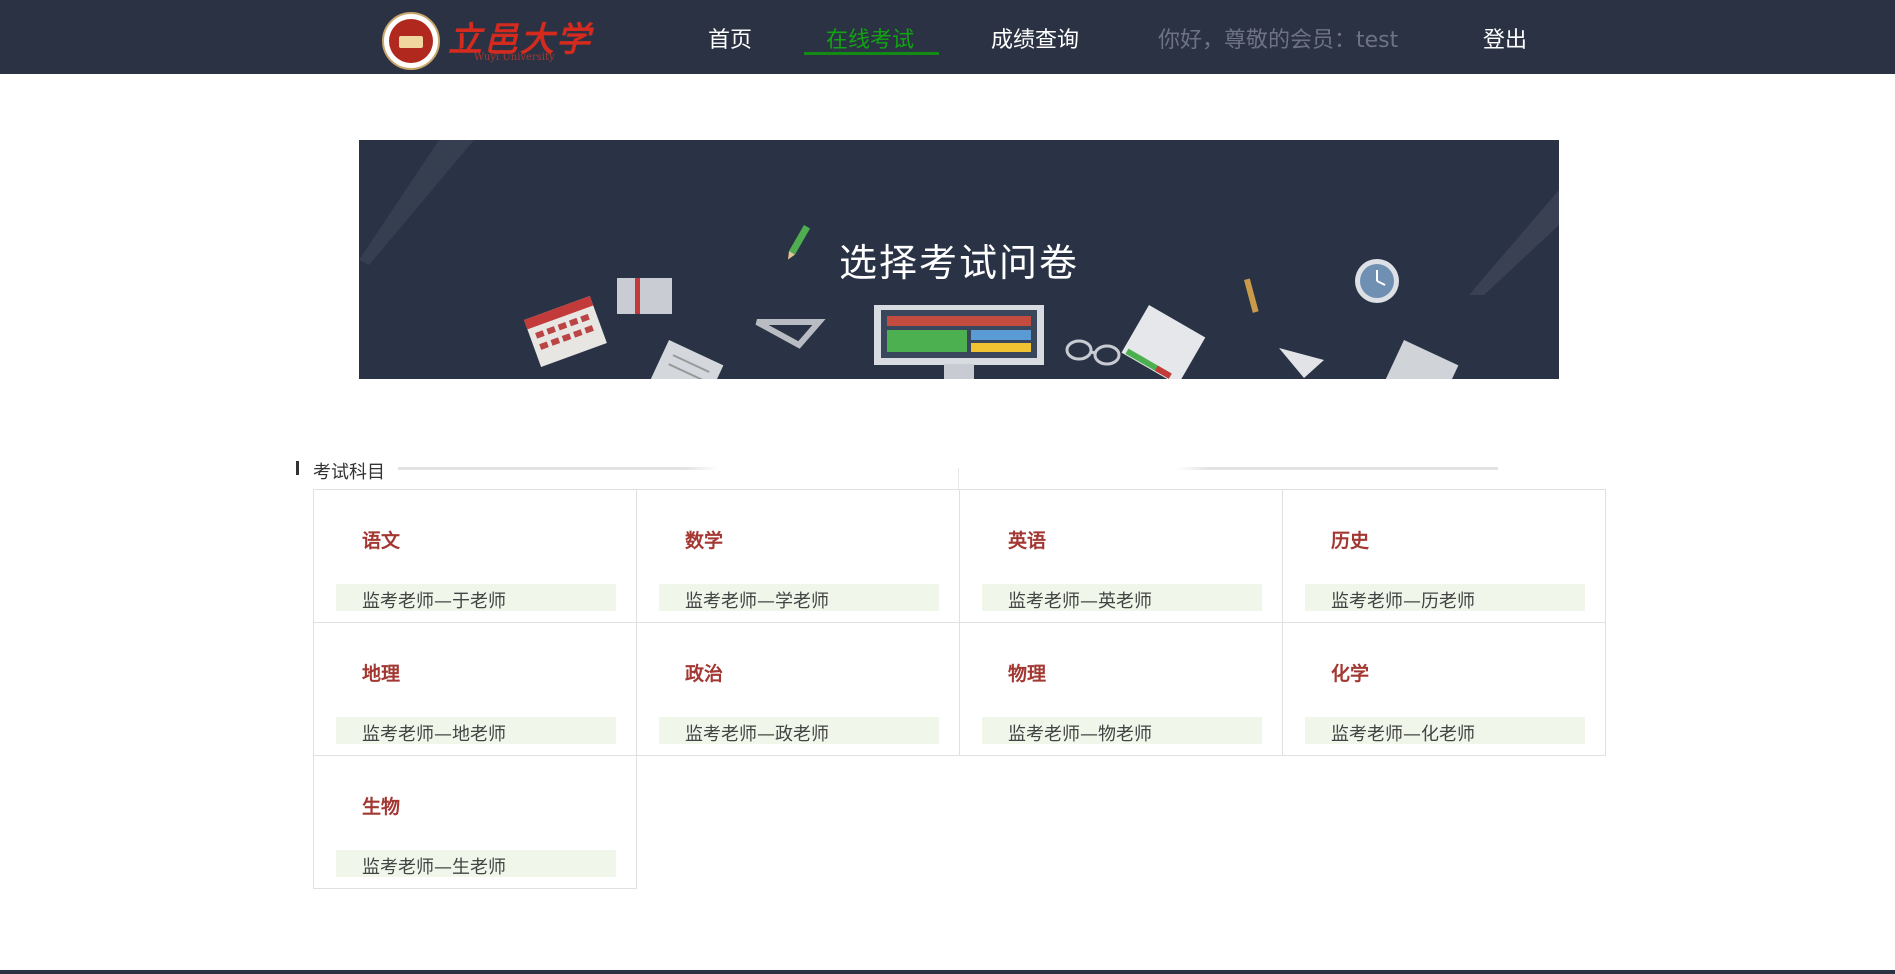 The height and width of the screenshot is (974, 1895). I want to click on teacher-label: 监考老师—地老师, so click(434, 734).